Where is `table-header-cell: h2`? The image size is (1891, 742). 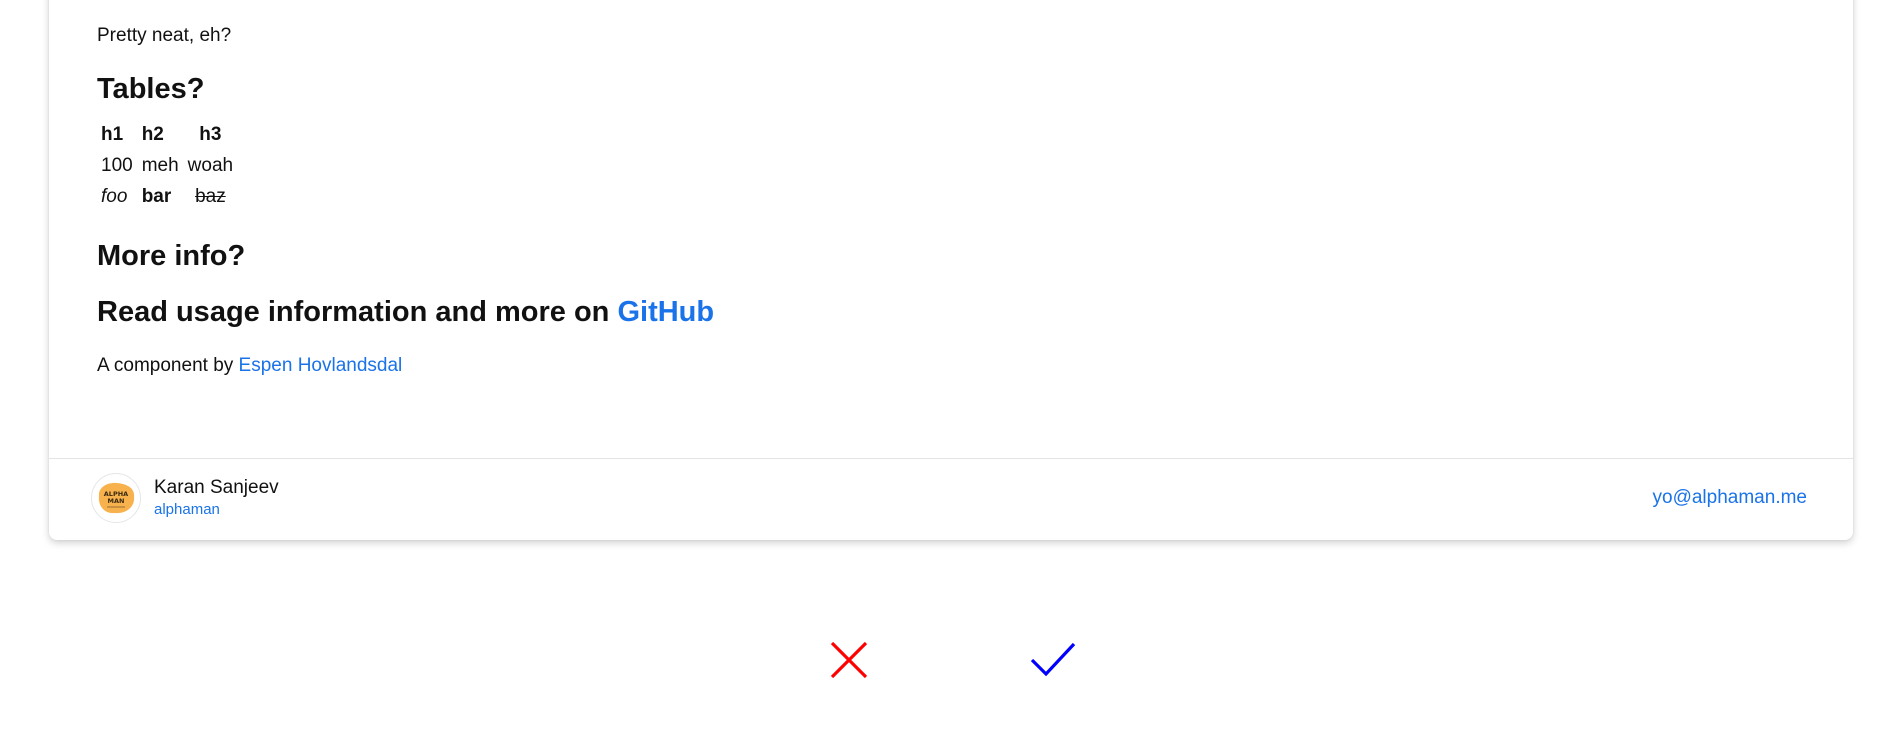
table-header-cell: h2 is located at coordinates (152, 134).